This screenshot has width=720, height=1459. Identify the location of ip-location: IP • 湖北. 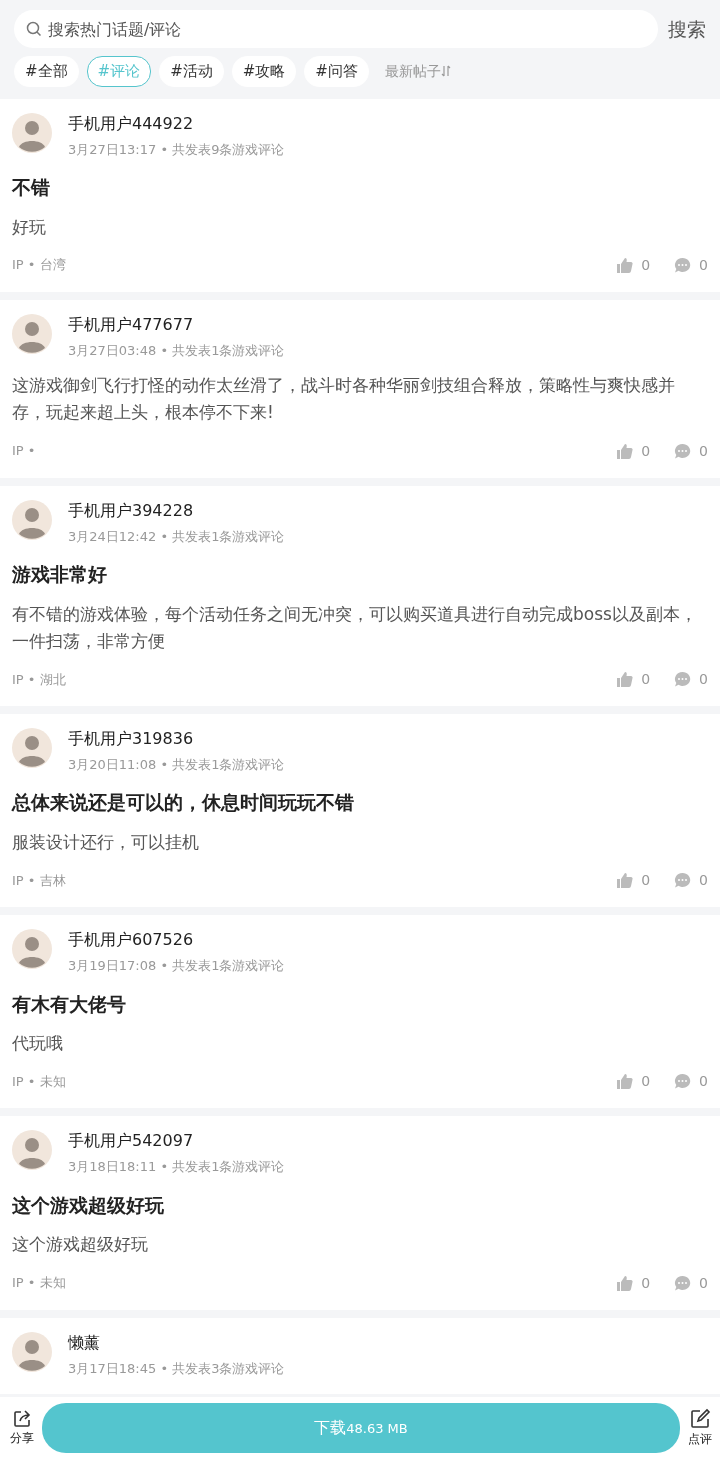
(39, 679).